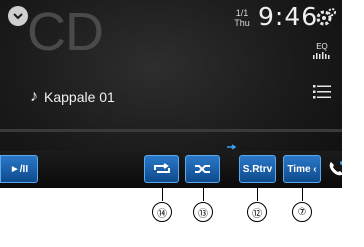 The width and height of the screenshot is (364, 247). What do you see at coordinates (321, 55) in the screenshot?
I see `equalizer-icon` at bounding box center [321, 55].